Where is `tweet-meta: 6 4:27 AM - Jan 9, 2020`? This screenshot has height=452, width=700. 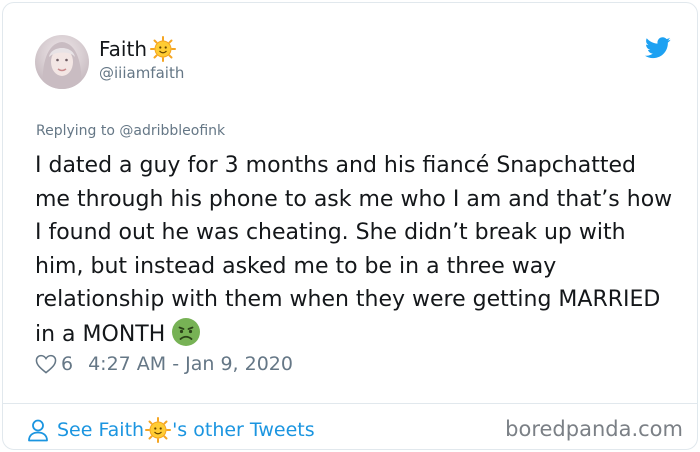
tweet-meta: 6 4:27 AM - Jan 9, 2020 is located at coordinates (164, 364).